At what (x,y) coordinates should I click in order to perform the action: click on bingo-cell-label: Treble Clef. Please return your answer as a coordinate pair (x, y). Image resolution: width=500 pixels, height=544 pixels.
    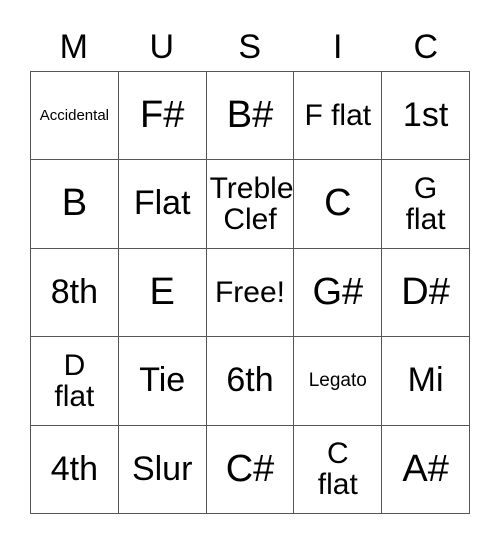
    Looking at the image, I should click on (251, 204).